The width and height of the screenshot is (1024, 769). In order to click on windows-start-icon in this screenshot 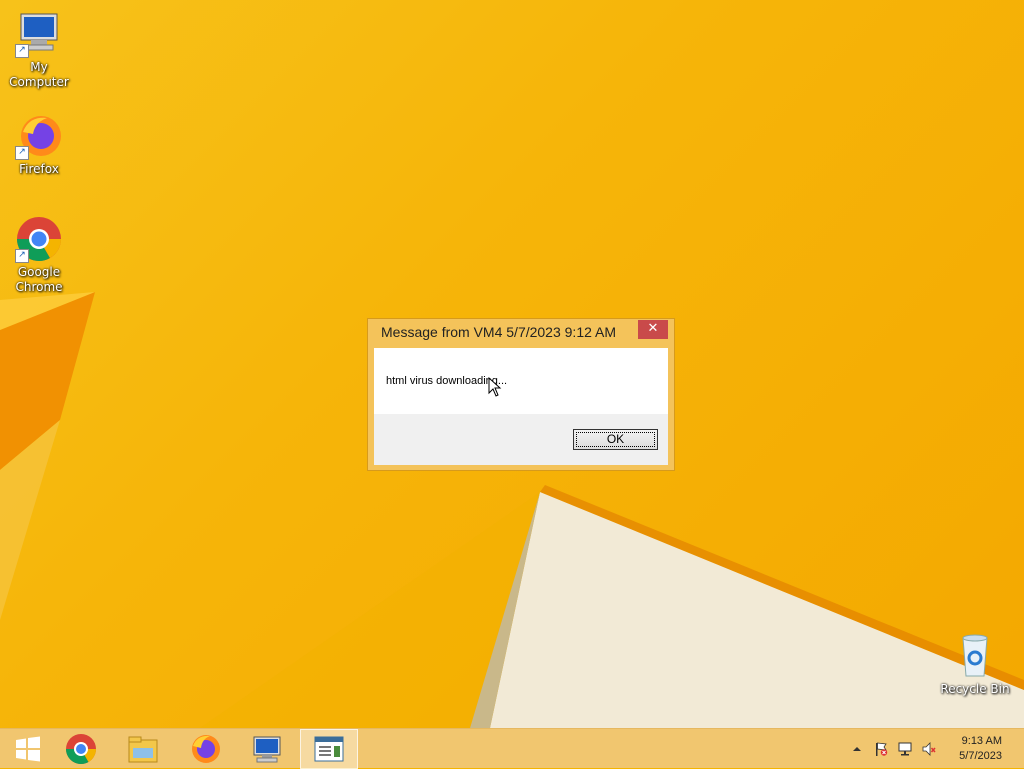, I will do `click(28, 749)`.